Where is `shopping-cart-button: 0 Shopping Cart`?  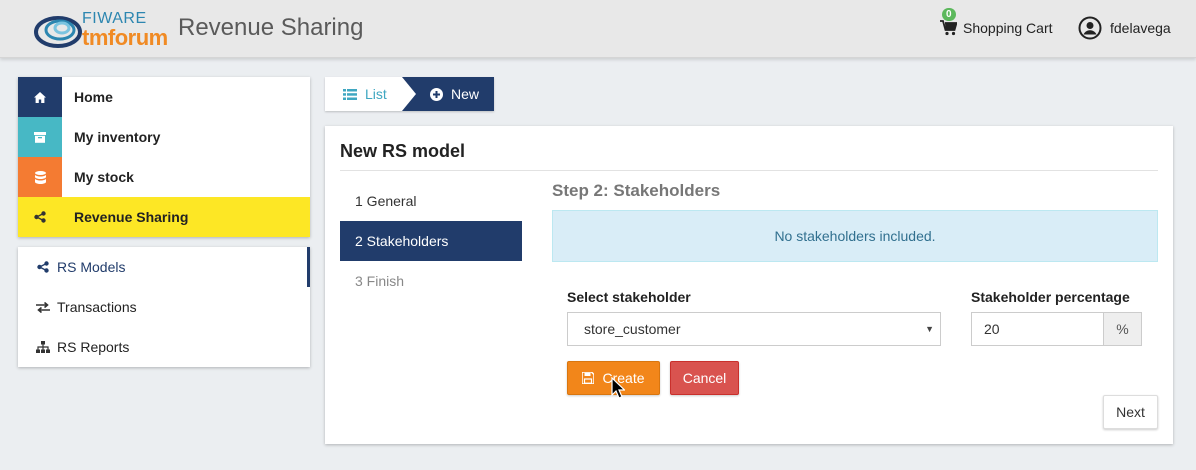
shopping-cart-button: 0 Shopping Cart is located at coordinates (996, 23).